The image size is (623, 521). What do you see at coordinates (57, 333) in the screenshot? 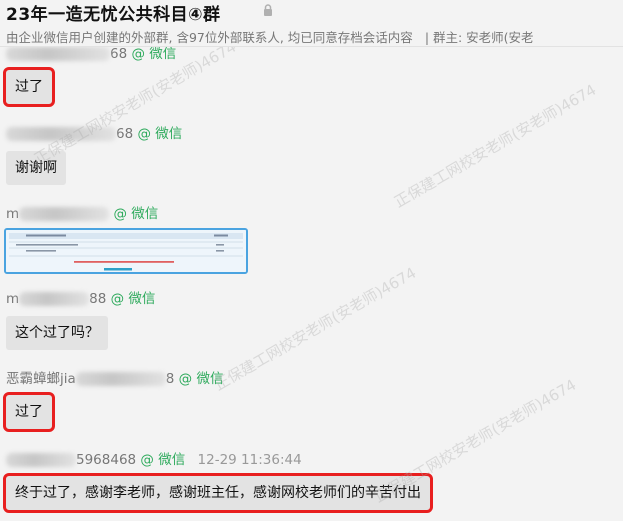
I see `message-bubble: 这个过了吗？` at bounding box center [57, 333].